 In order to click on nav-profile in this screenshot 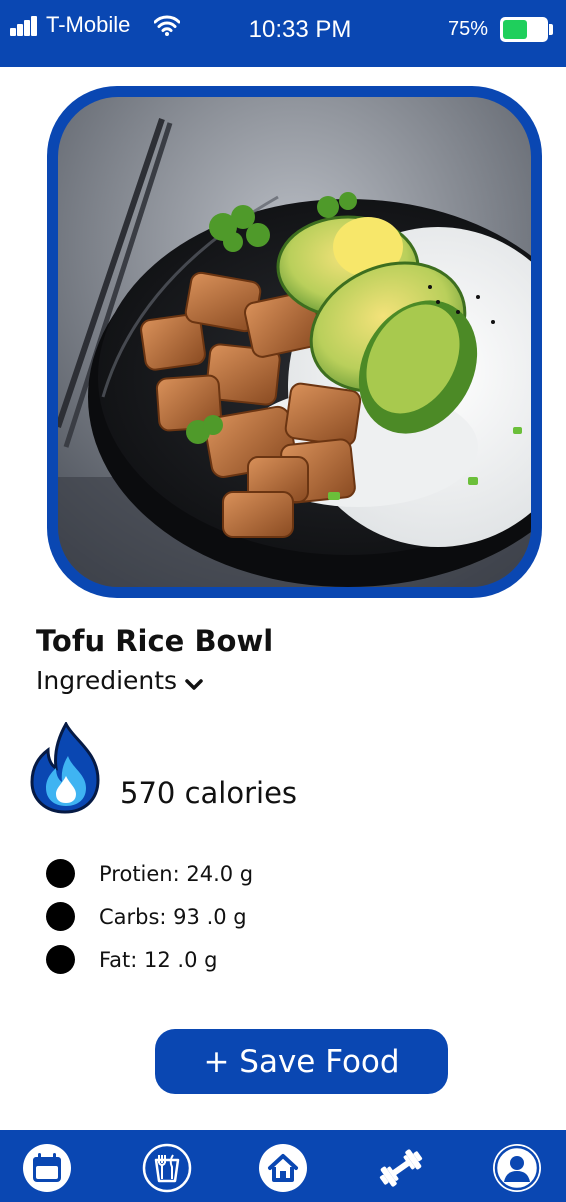, I will do `click(517, 1168)`.